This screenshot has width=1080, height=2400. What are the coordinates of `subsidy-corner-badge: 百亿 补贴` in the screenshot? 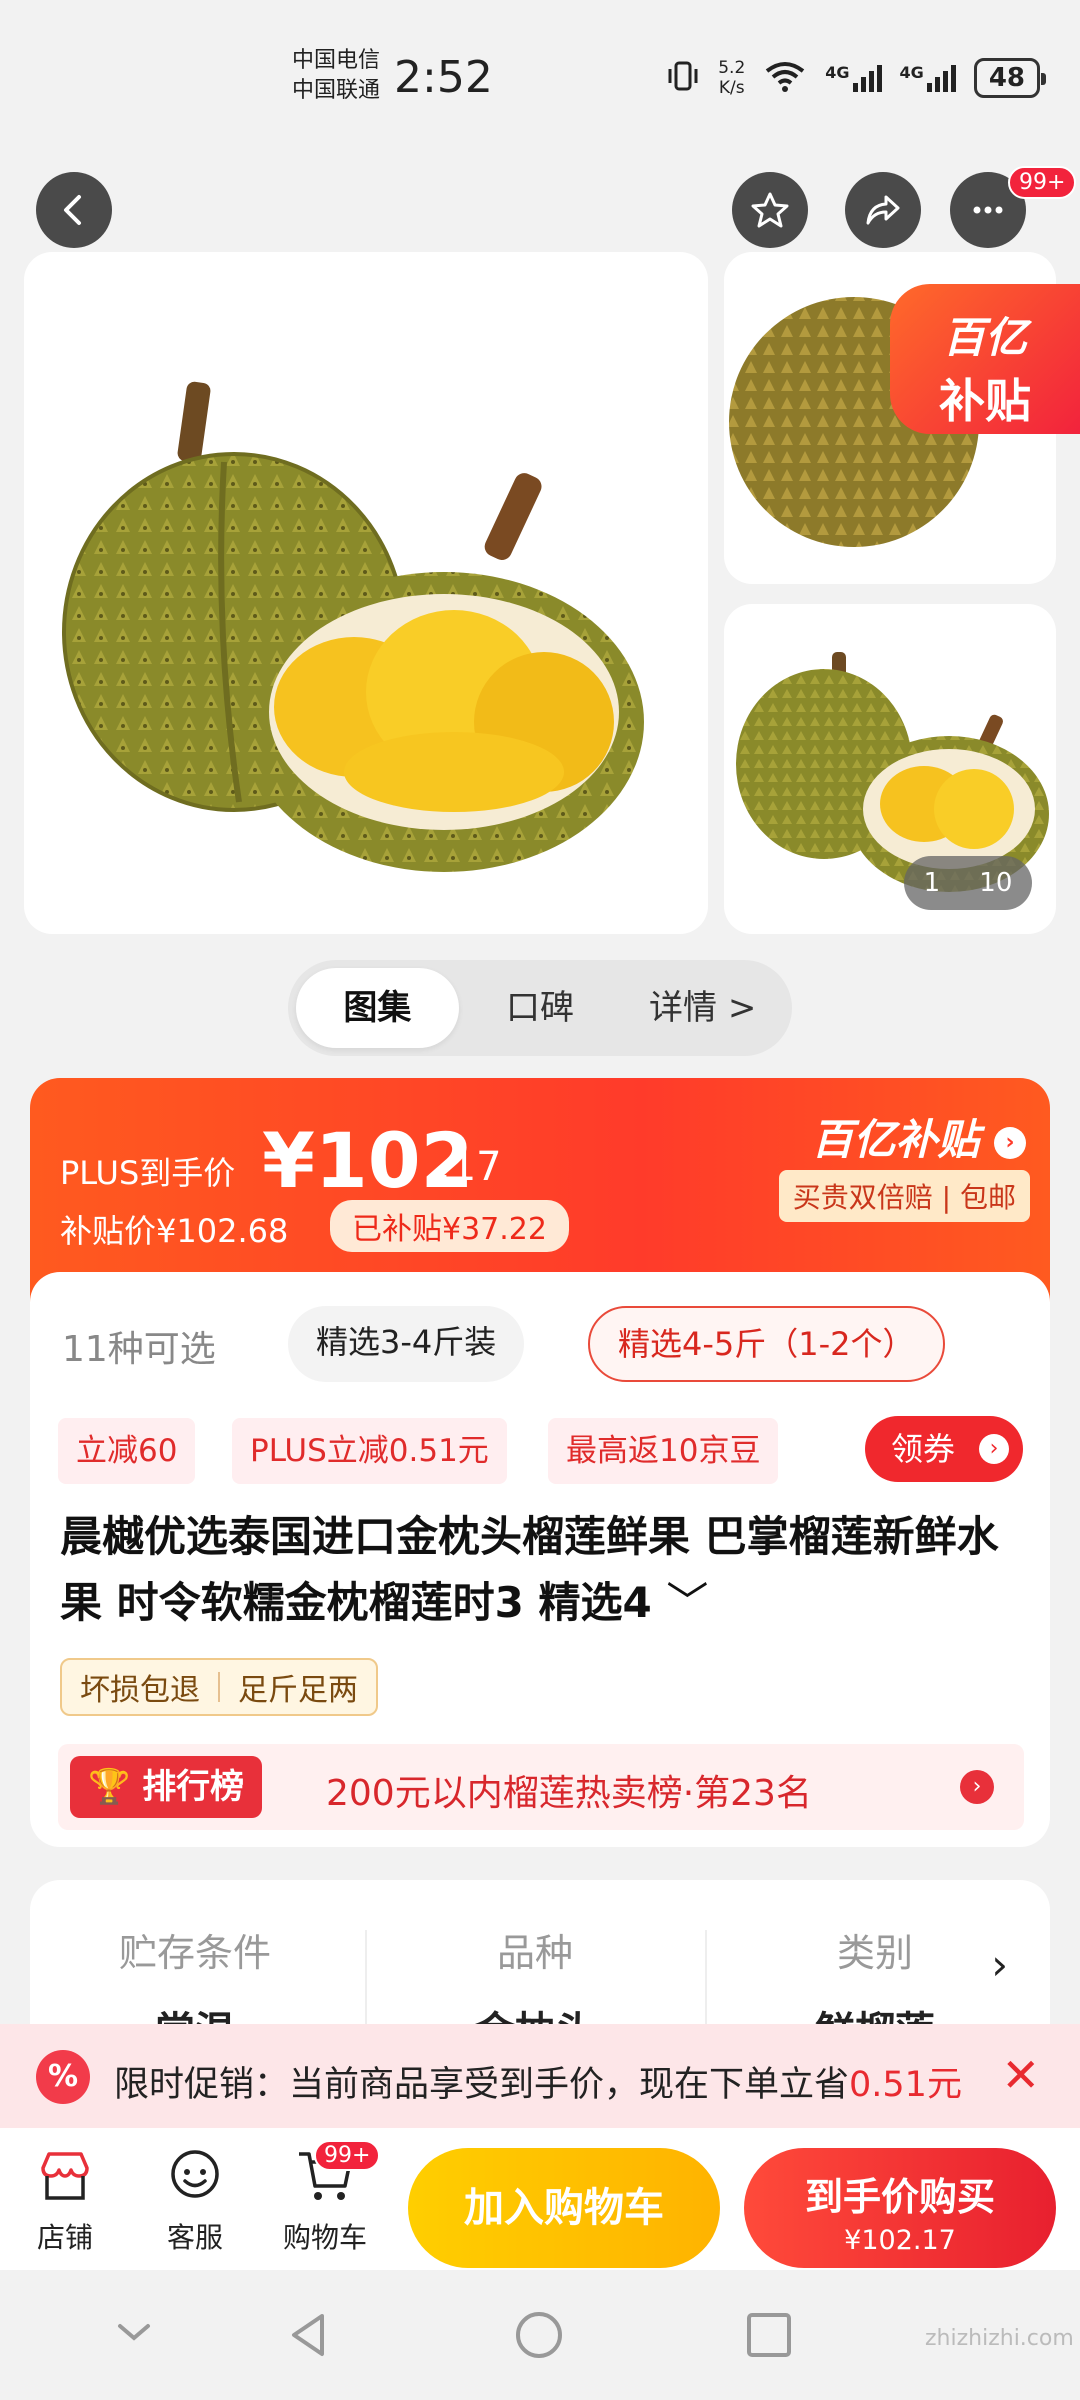 It's located at (985, 359).